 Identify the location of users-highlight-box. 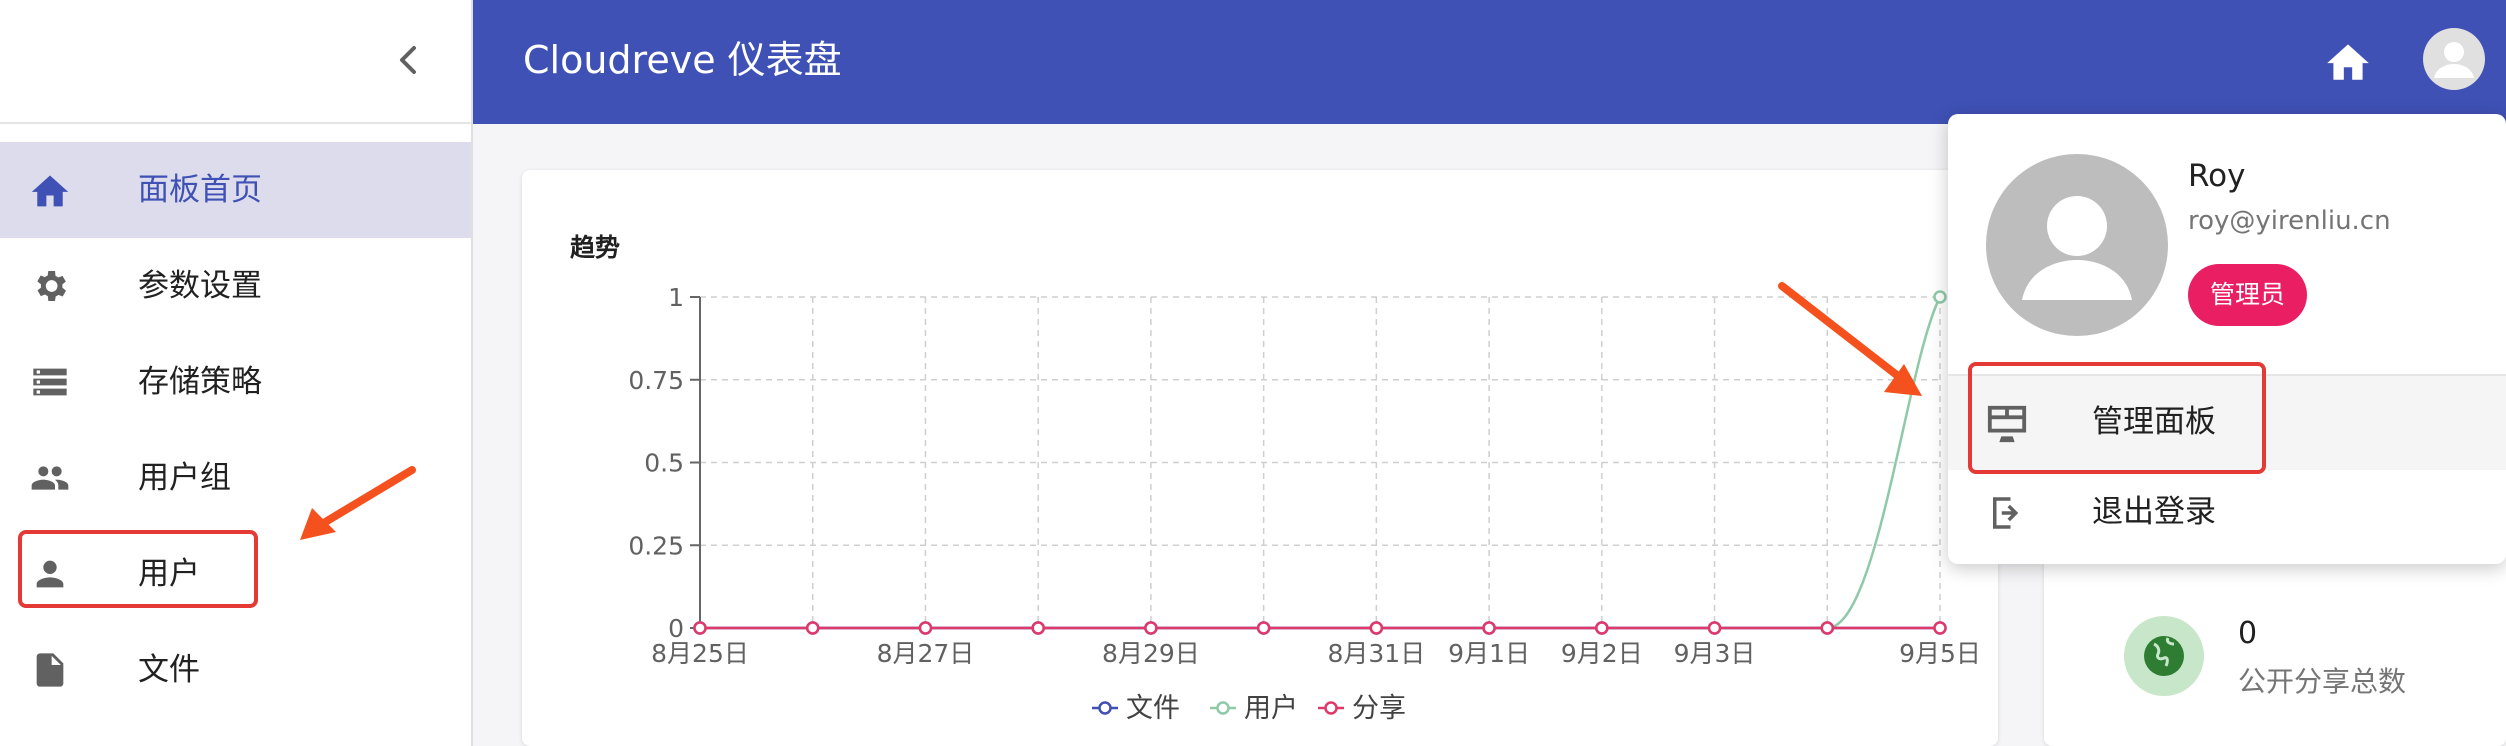
(138, 569).